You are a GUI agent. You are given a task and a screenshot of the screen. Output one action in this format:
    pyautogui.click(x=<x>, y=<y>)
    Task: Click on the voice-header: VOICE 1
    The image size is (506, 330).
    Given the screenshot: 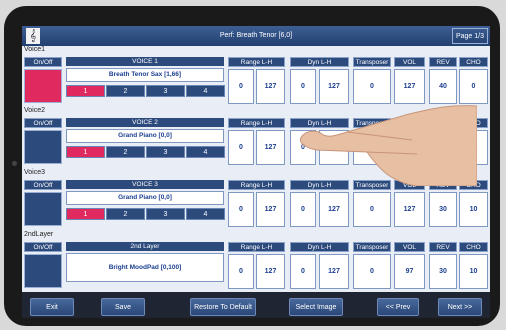 What is the action you would take?
    pyautogui.click(x=145, y=61)
    